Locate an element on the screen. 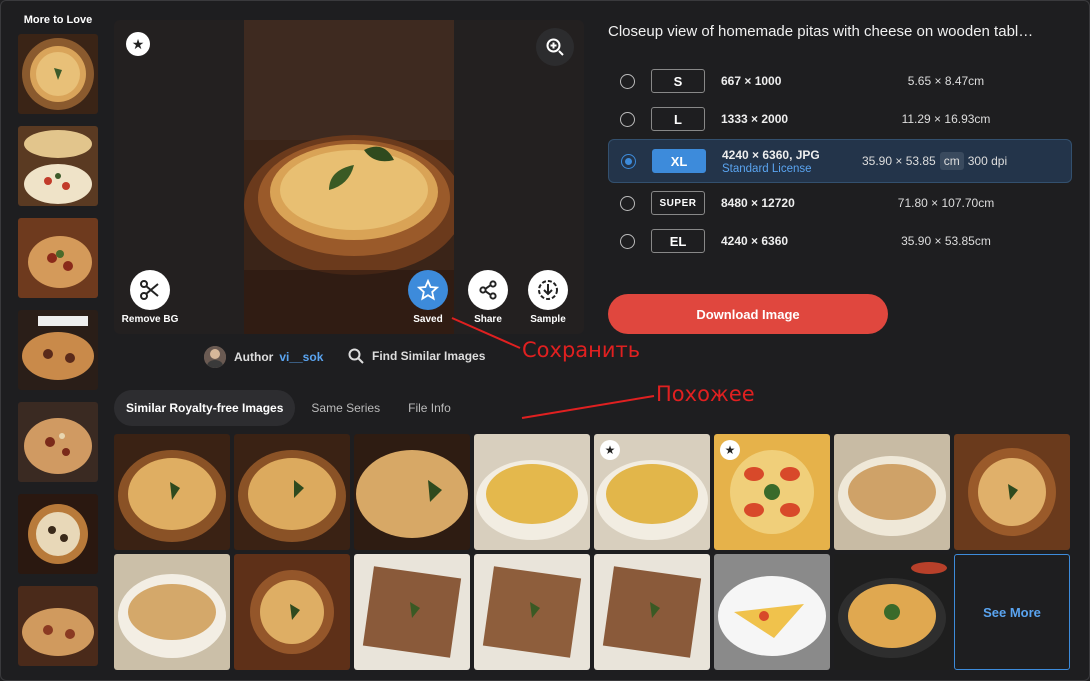 This screenshot has height=681, width=1090. annotation-save: Сохранить is located at coordinates (581, 350).